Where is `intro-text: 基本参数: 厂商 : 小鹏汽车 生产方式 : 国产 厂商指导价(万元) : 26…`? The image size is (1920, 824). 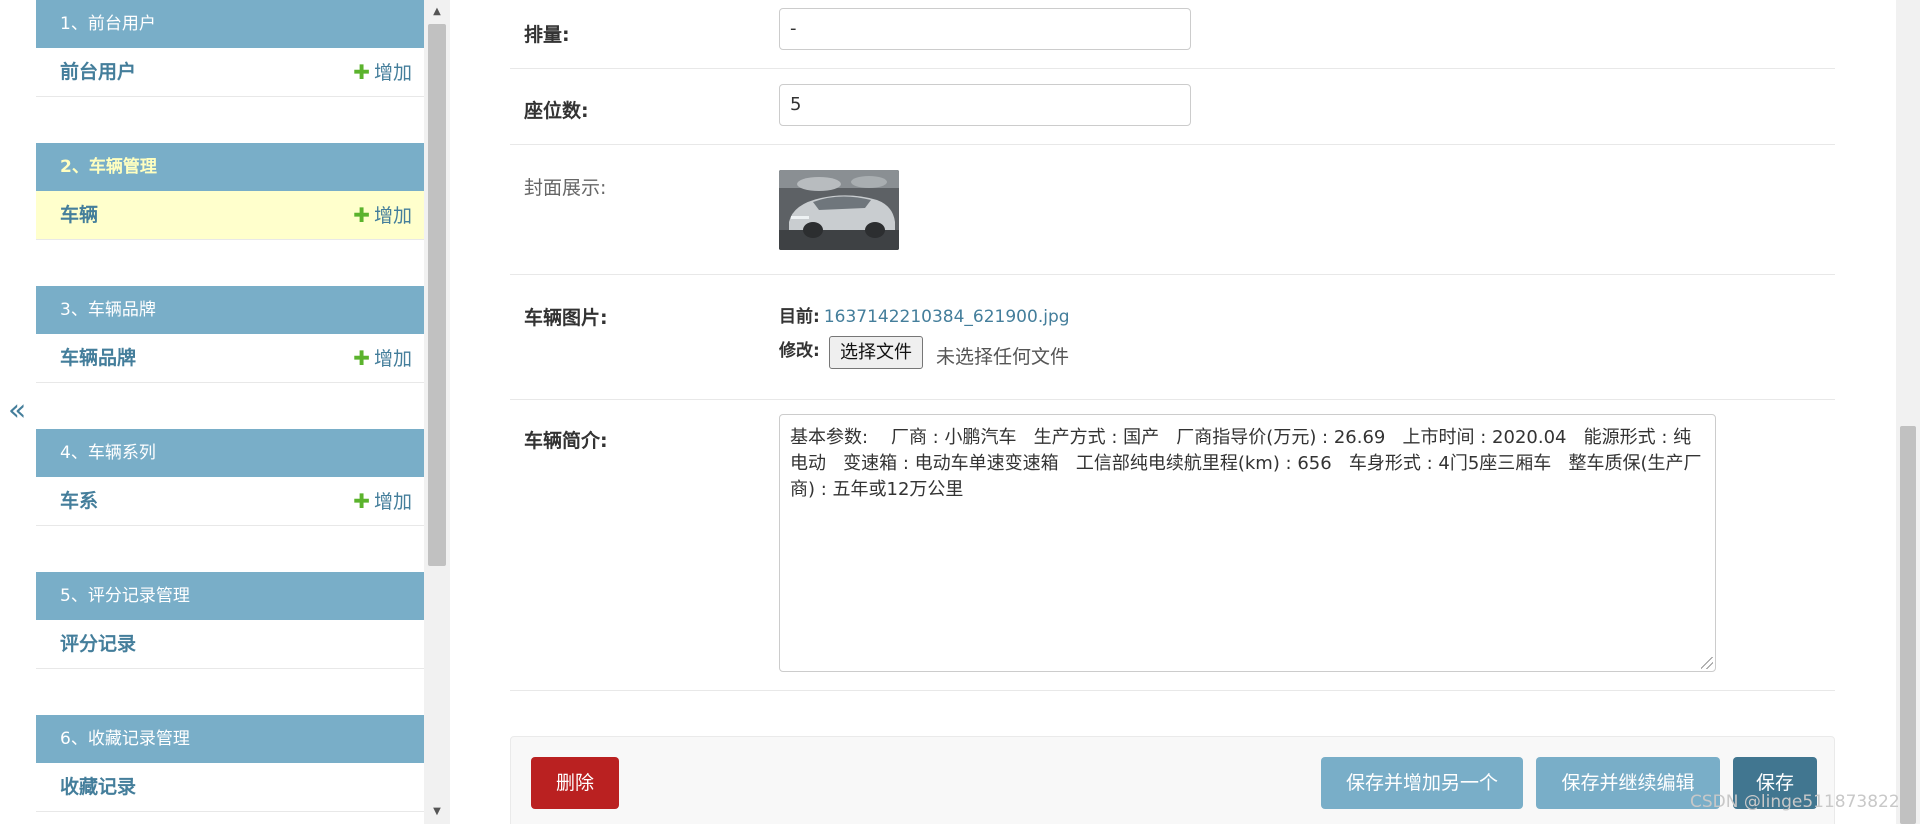 intro-text: 基本参数: 厂商 : 小鹏汽车 生产方式 : 国产 厂商指导价(万元) : 26… is located at coordinates (1246, 463).